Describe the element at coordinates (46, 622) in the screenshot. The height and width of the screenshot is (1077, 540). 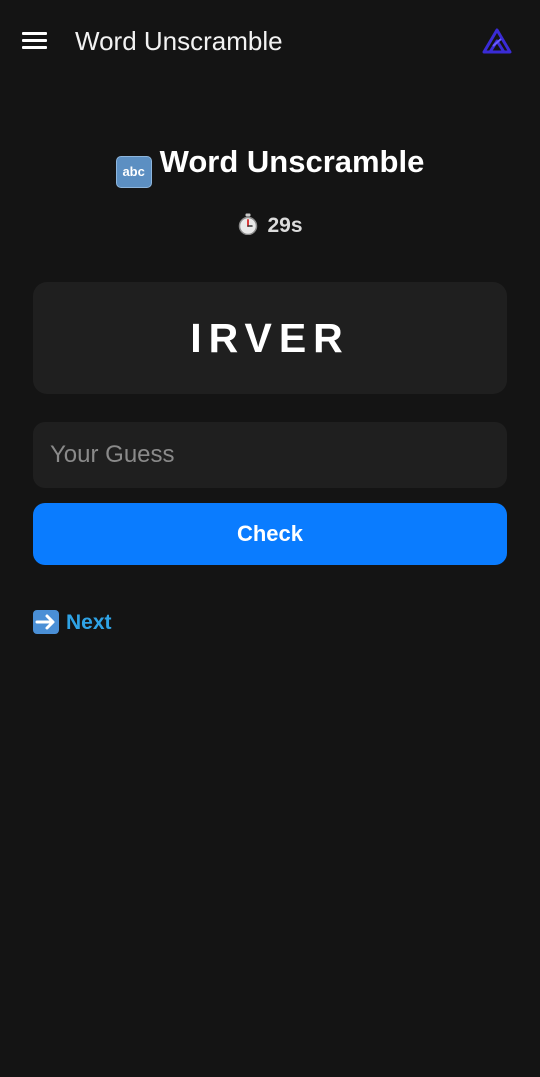
I see `right-arrow-icon` at that location.